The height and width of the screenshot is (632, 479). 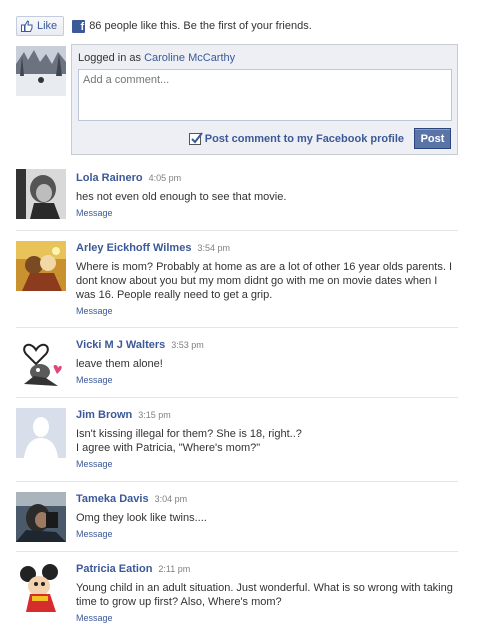 What do you see at coordinates (120, 345) in the screenshot?
I see `commenter-name: Vicki M J Walters` at bounding box center [120, 345].